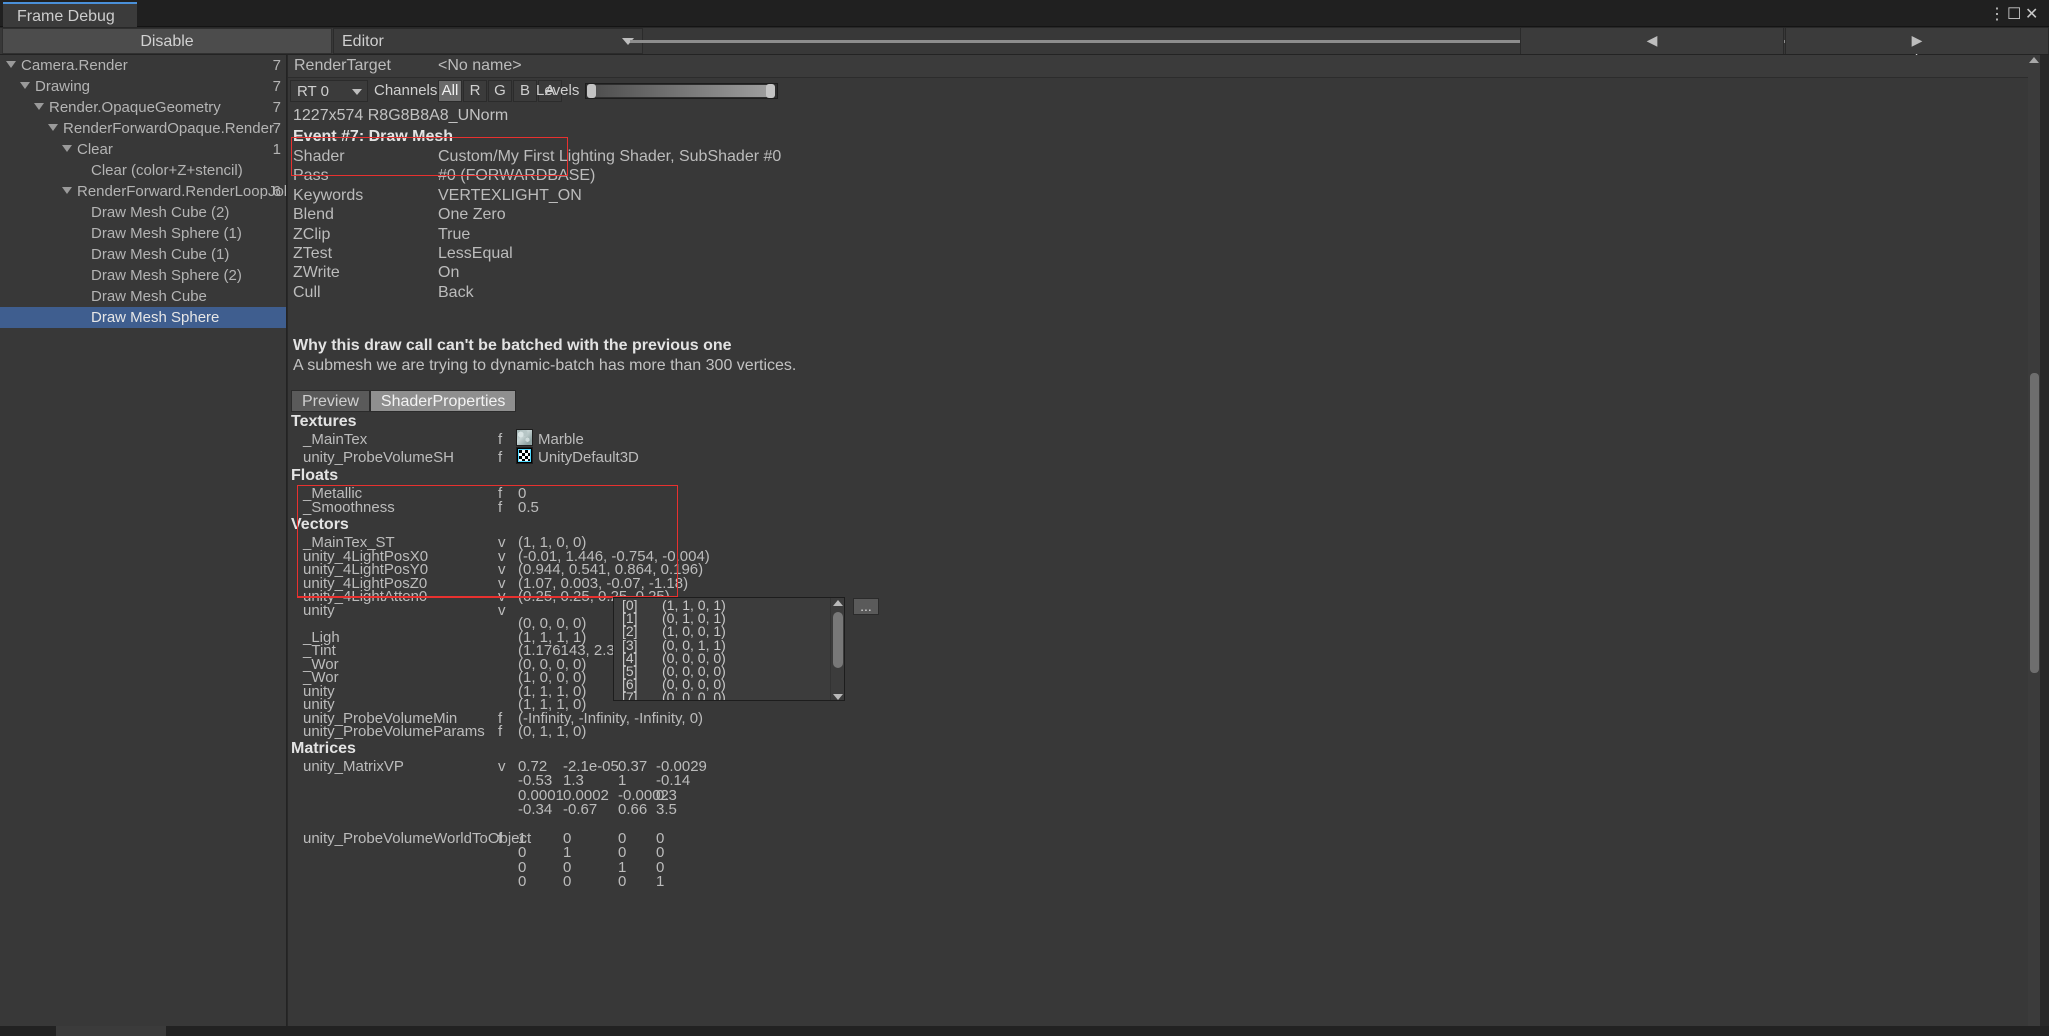  What do you see at coordinates (567, 882) in the screenshot?
I see `matrix-cell: 0` at bounding box center [567, 882].